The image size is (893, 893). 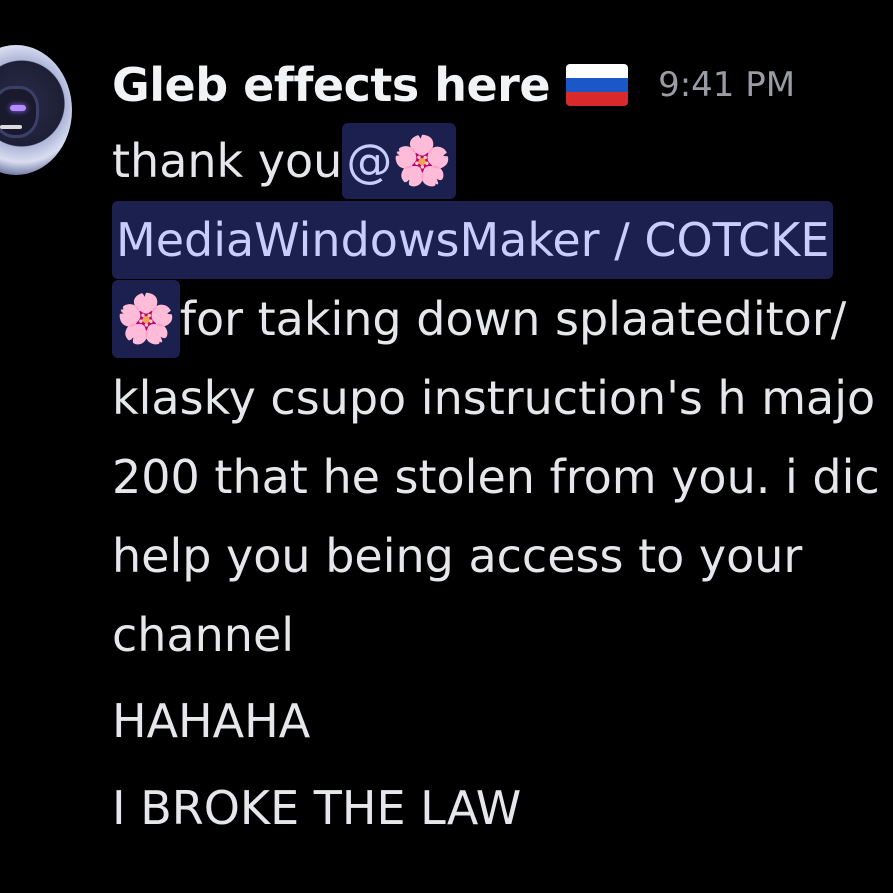 I want to click on message-text: for taking down splaateditor/, so click(x=513, y=319).